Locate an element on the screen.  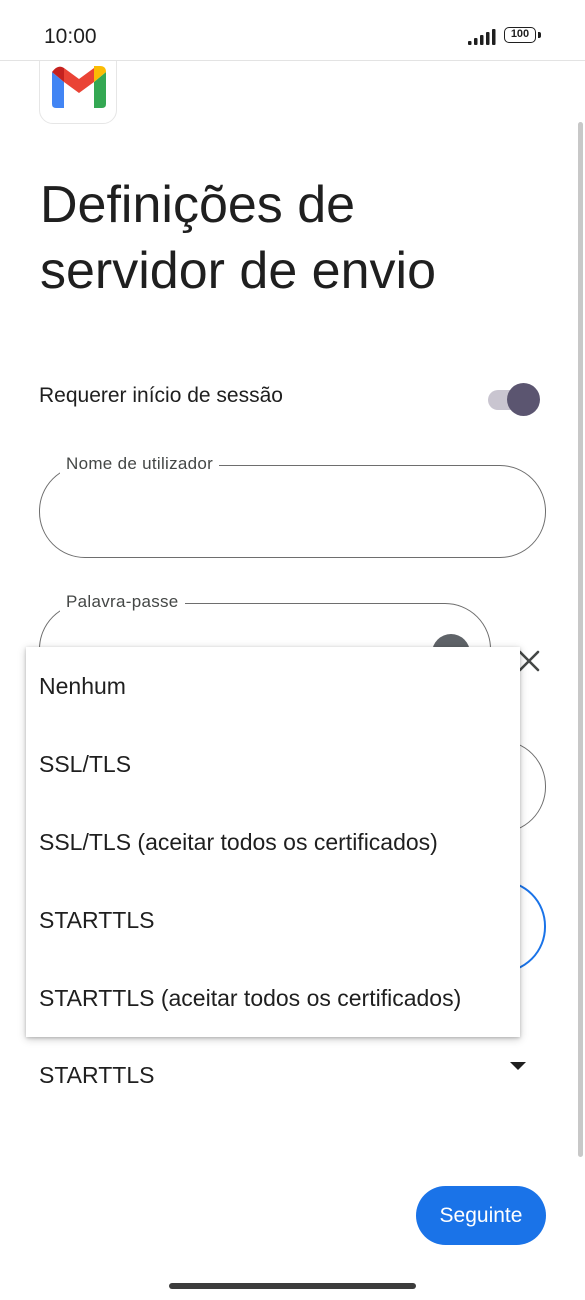
require-login-label: Requerer início de sessão is located at coordinates (161, 395).